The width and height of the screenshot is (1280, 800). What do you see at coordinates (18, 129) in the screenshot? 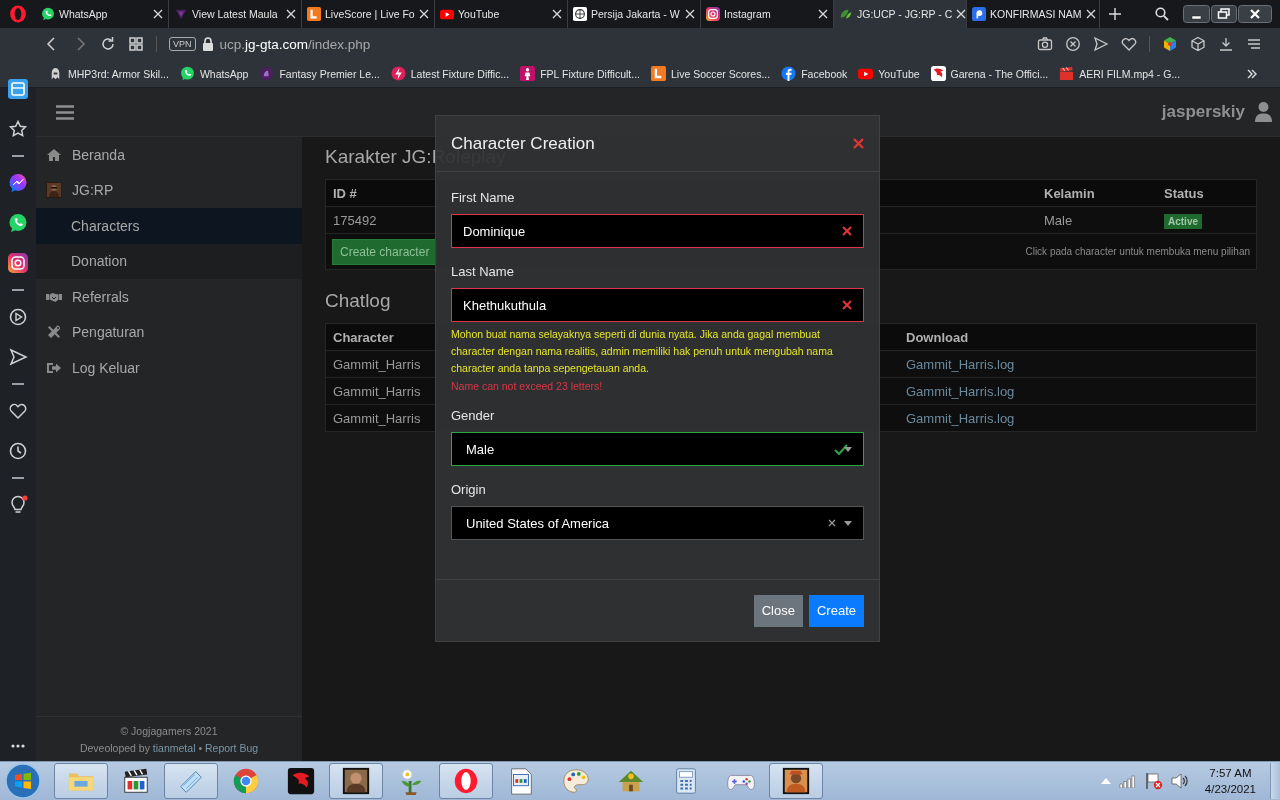
I see `star-icon` at bounding box center [18, 129].